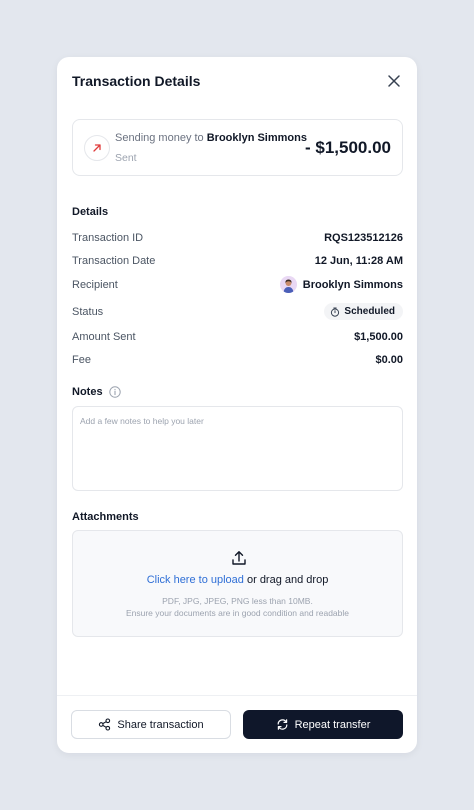 The width and height of the screenshot is (474, 810). Describe the element at coordinates (389, 360) in the screenshot. I see `detail-value: $0.00` at that location.